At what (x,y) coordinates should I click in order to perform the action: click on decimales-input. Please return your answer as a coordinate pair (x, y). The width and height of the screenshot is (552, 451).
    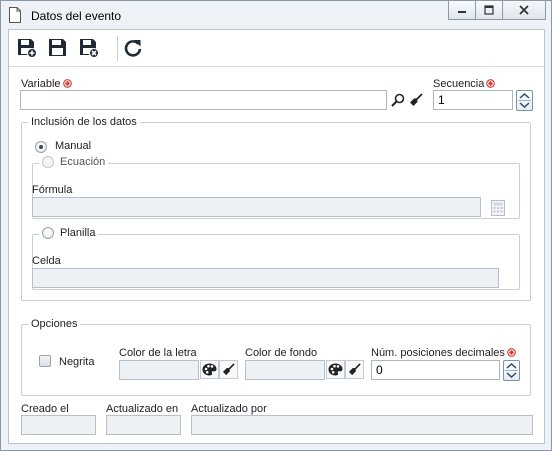
    Looking at the image, I should click on (435, 370).